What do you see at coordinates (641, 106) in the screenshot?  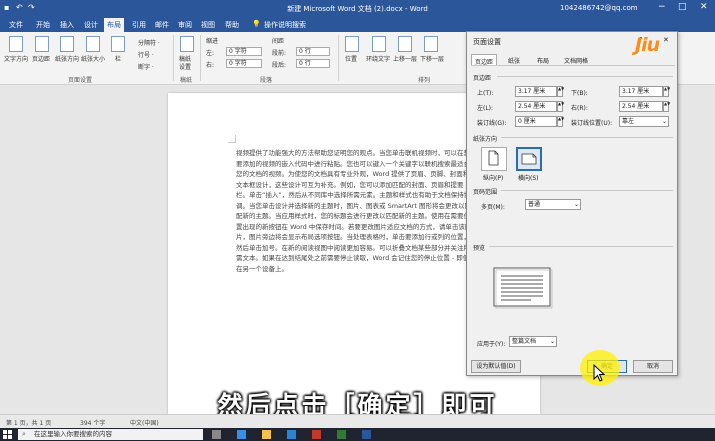 I see `right-margin-input: 2.54 厘米` at bounding box center [641, 106].